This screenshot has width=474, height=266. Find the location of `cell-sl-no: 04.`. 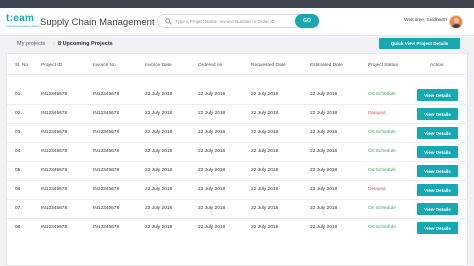

cell-sl-no: 04. is located at coordinates (18, 151).